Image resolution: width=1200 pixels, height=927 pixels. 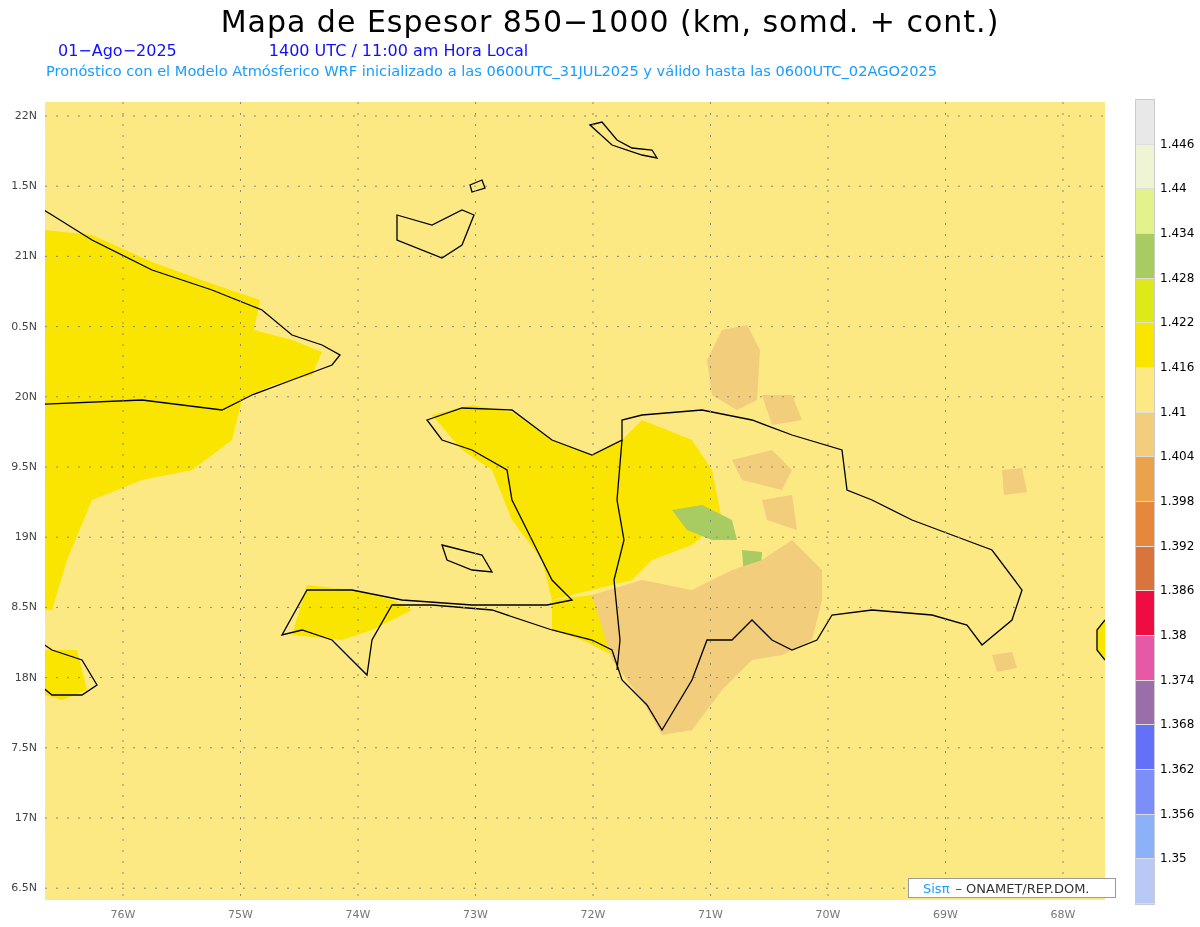 I want to click on credit-text: – ONAMET/REP.DOM., so click(x=1022, y=888).